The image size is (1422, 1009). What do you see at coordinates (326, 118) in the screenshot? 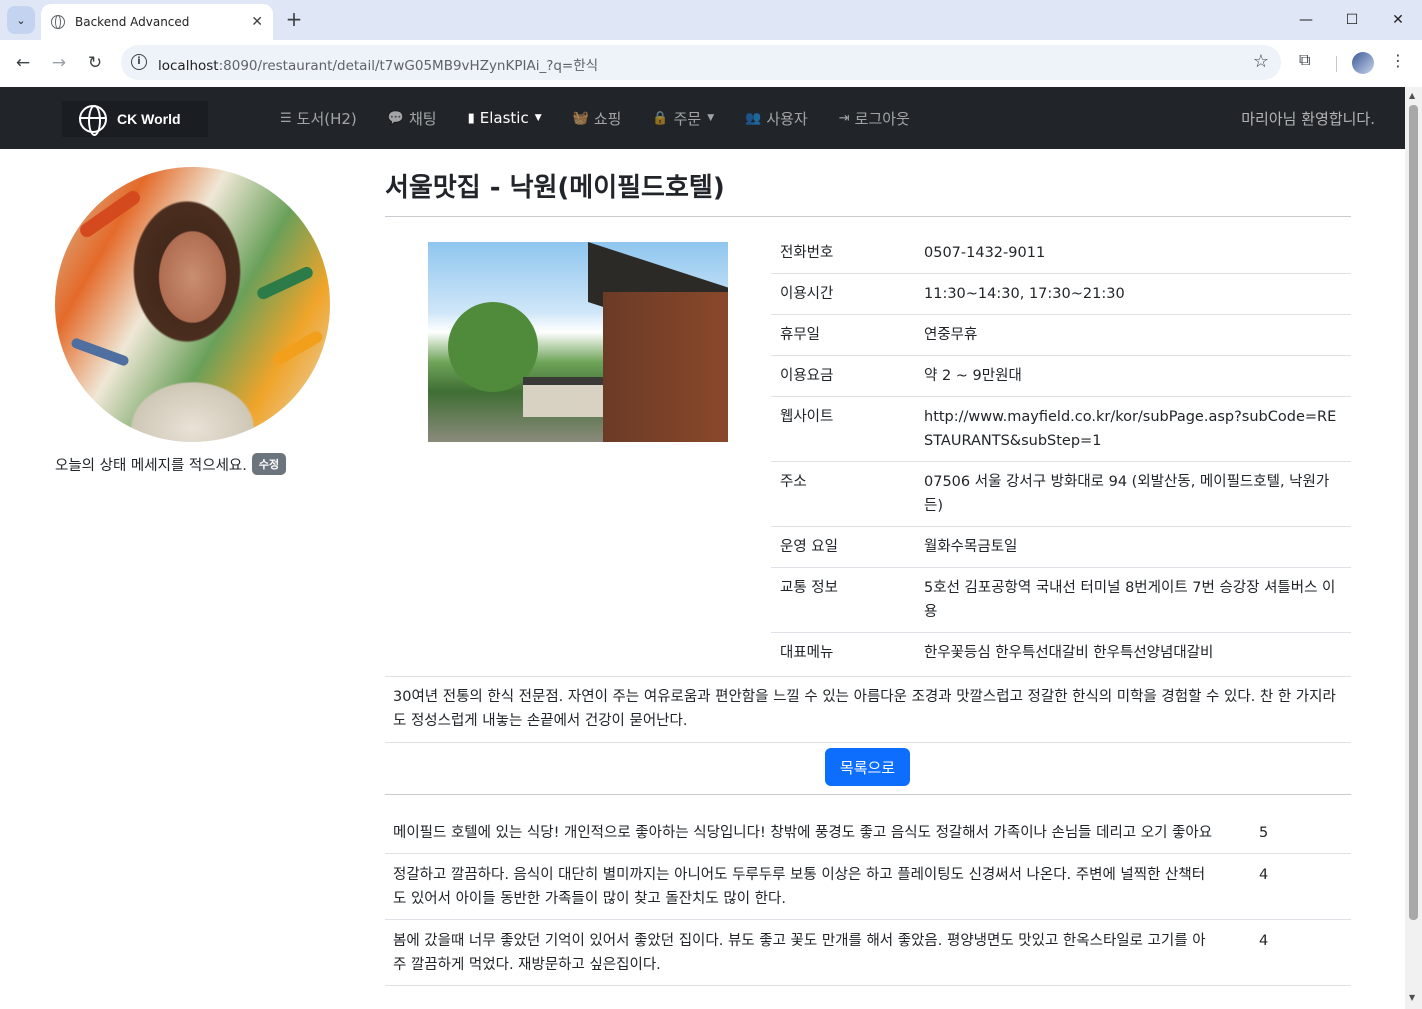
I see `nav-item-label: 도서(H2)` at bounding box center [326, 118].